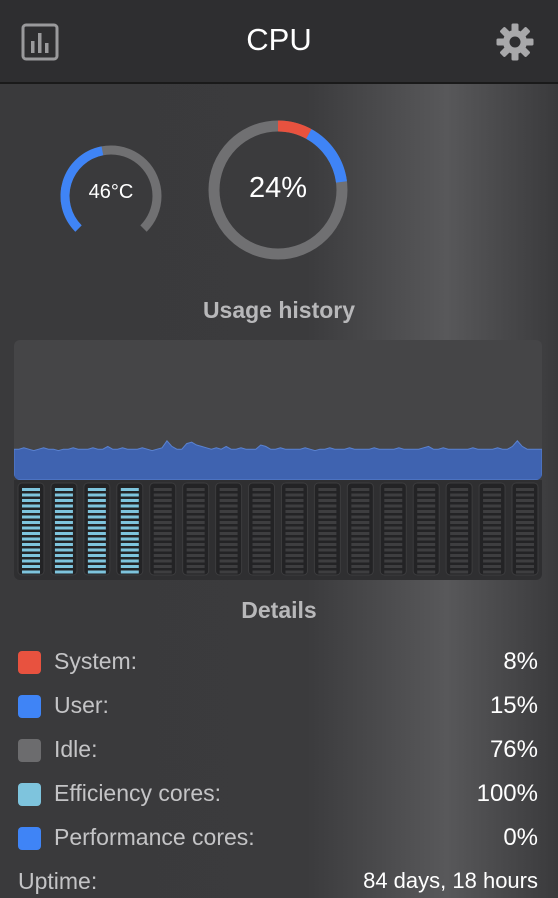 Image resolution: width=558 pixels, height=898 pixels. Describe the element at coordinates (96, 661) in the screenshot. I see `system-label: System:` at that location.